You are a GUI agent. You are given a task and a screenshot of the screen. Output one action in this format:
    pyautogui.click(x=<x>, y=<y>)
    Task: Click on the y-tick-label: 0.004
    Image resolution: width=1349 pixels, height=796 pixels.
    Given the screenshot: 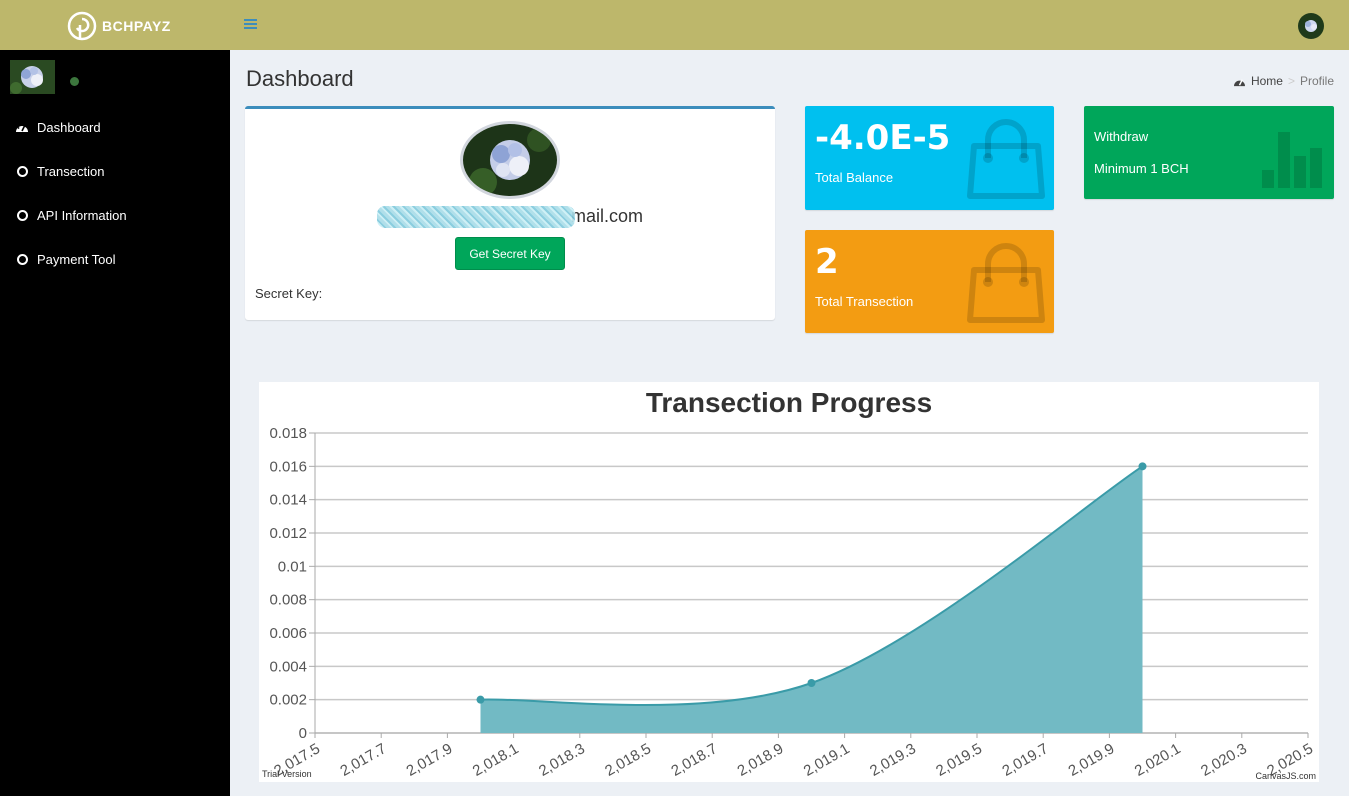 What is the action you would take?
    pyautogui.click(x=288, y=666)
    